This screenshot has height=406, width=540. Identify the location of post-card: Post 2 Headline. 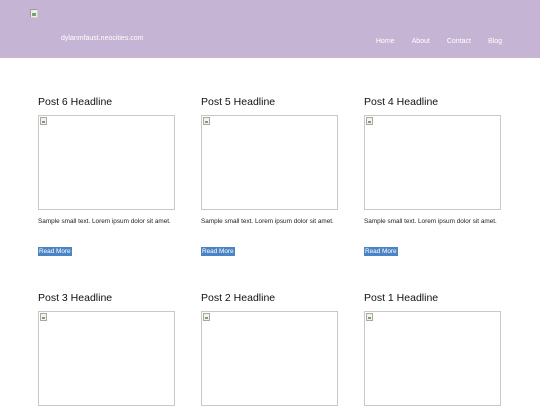
(269, 349).